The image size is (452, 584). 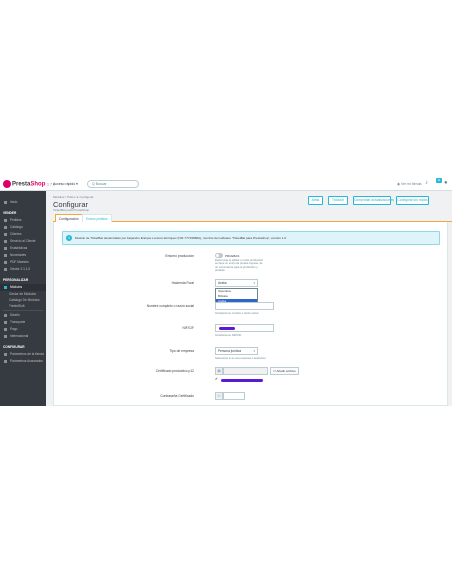 What do you see at coordinates (236, 351) in the screenshot?
I see `tipo-empresa-select: Persona jurídica ▾` at bounding box center [236, 351].